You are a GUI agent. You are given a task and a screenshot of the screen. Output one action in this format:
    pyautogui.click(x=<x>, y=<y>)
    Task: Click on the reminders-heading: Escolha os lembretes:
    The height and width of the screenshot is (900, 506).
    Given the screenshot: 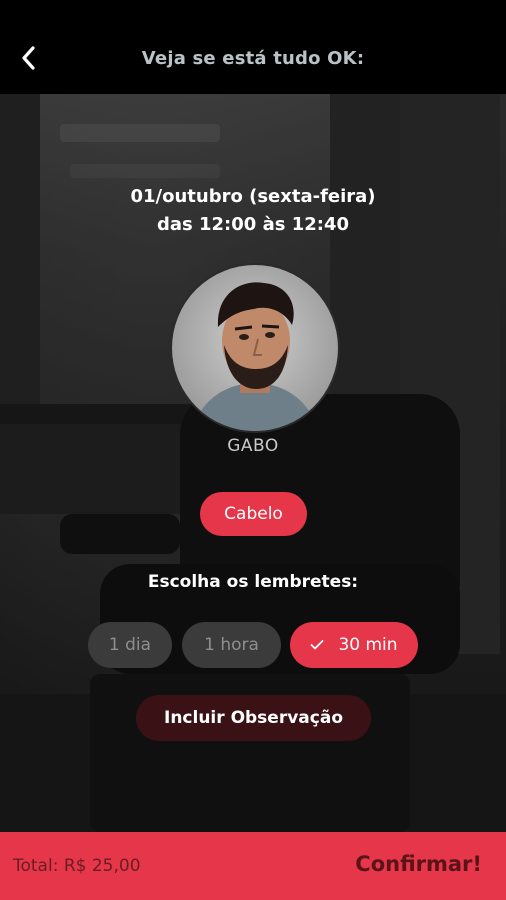 What is the action you would take?
    pyautogui.click(x=253, y=582)
    